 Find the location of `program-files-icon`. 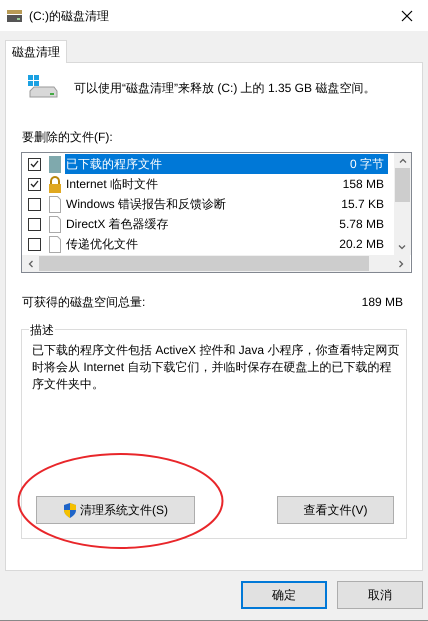

program-files-icon is located at coordinates (55, 164).